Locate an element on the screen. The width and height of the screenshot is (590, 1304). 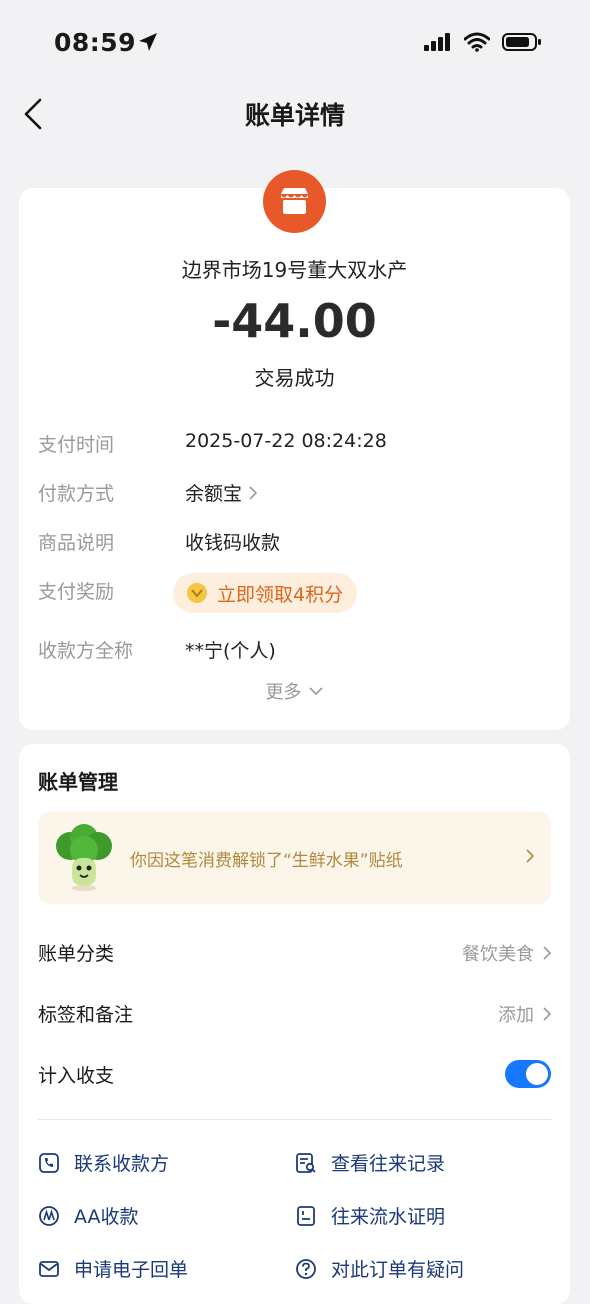
transaction-status: 交易成功 is located at coordinates (294, 378).